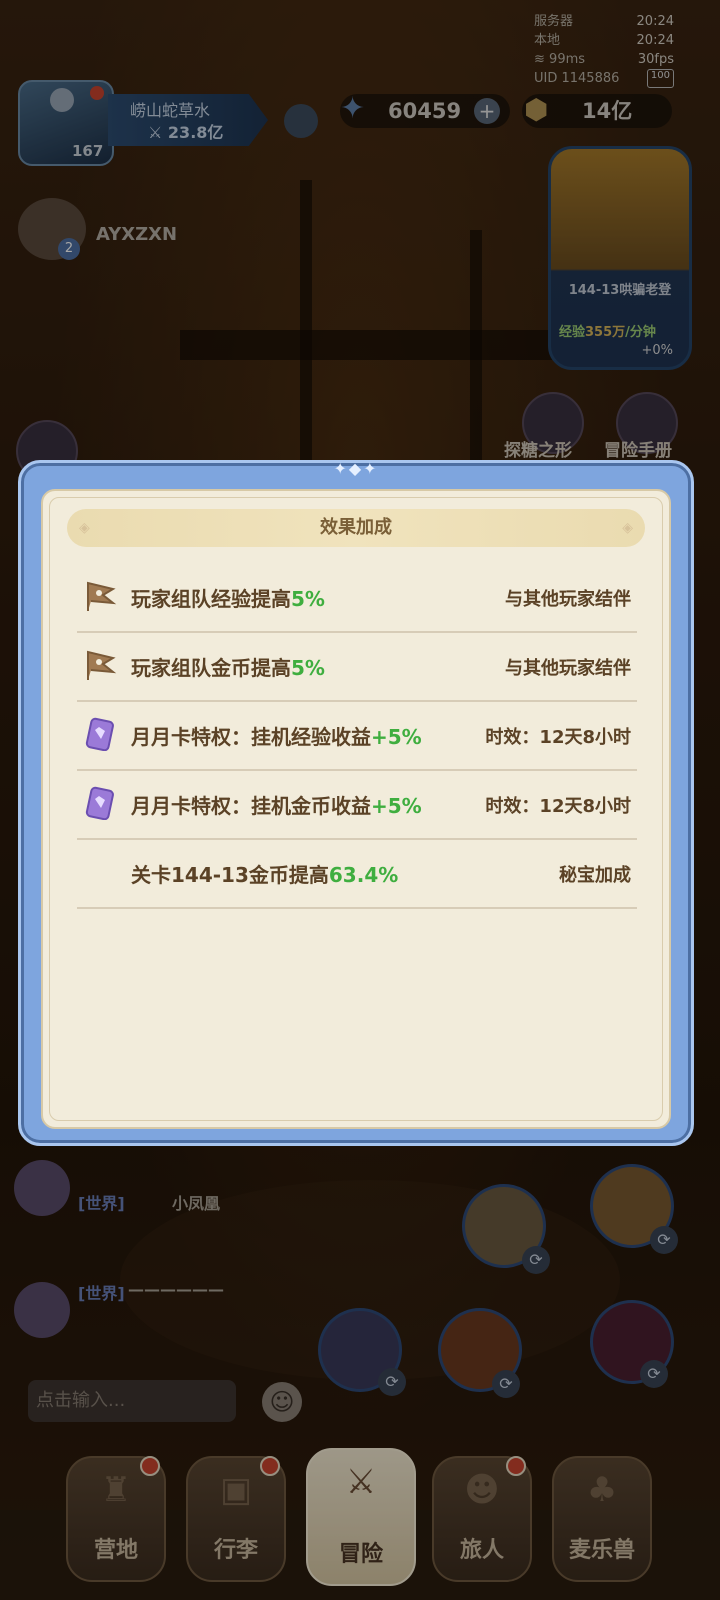  Describe the element at coordinates (595, 875) in the screenshot. I see `bonus-source: 秘宝加成` at that location.